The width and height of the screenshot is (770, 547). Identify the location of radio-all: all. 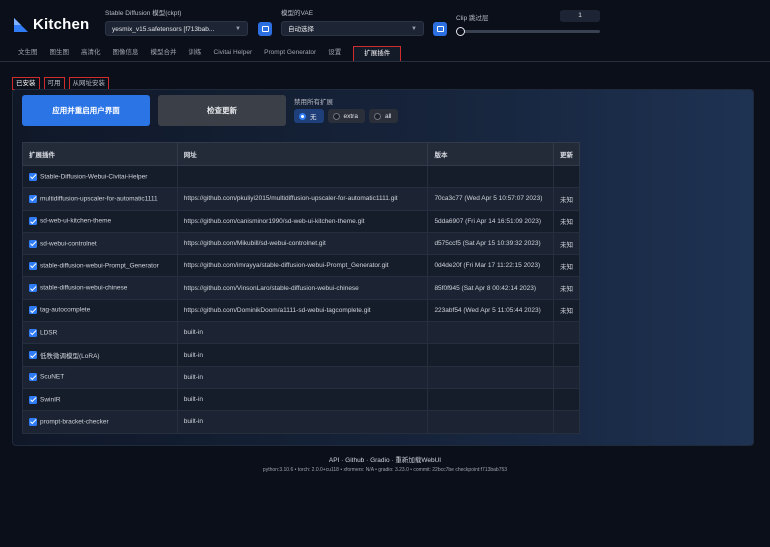
(383, 116).